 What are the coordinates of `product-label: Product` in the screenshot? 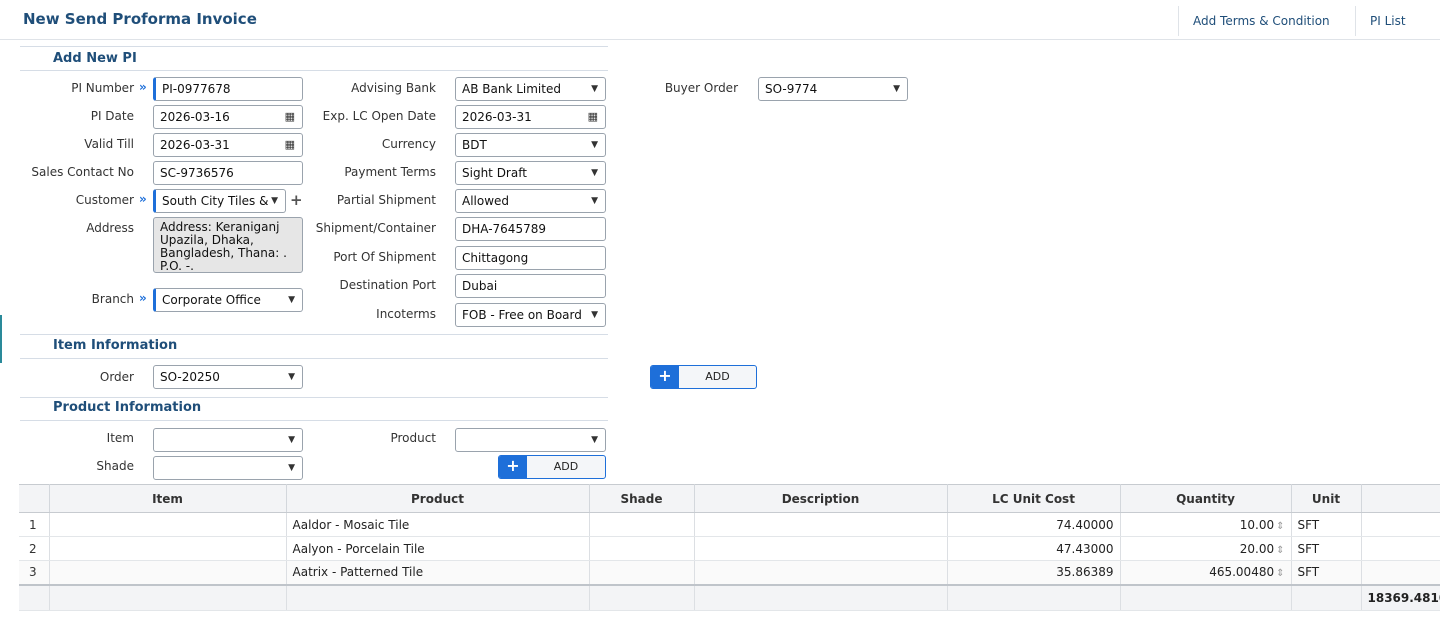 It's located at (413, 438).